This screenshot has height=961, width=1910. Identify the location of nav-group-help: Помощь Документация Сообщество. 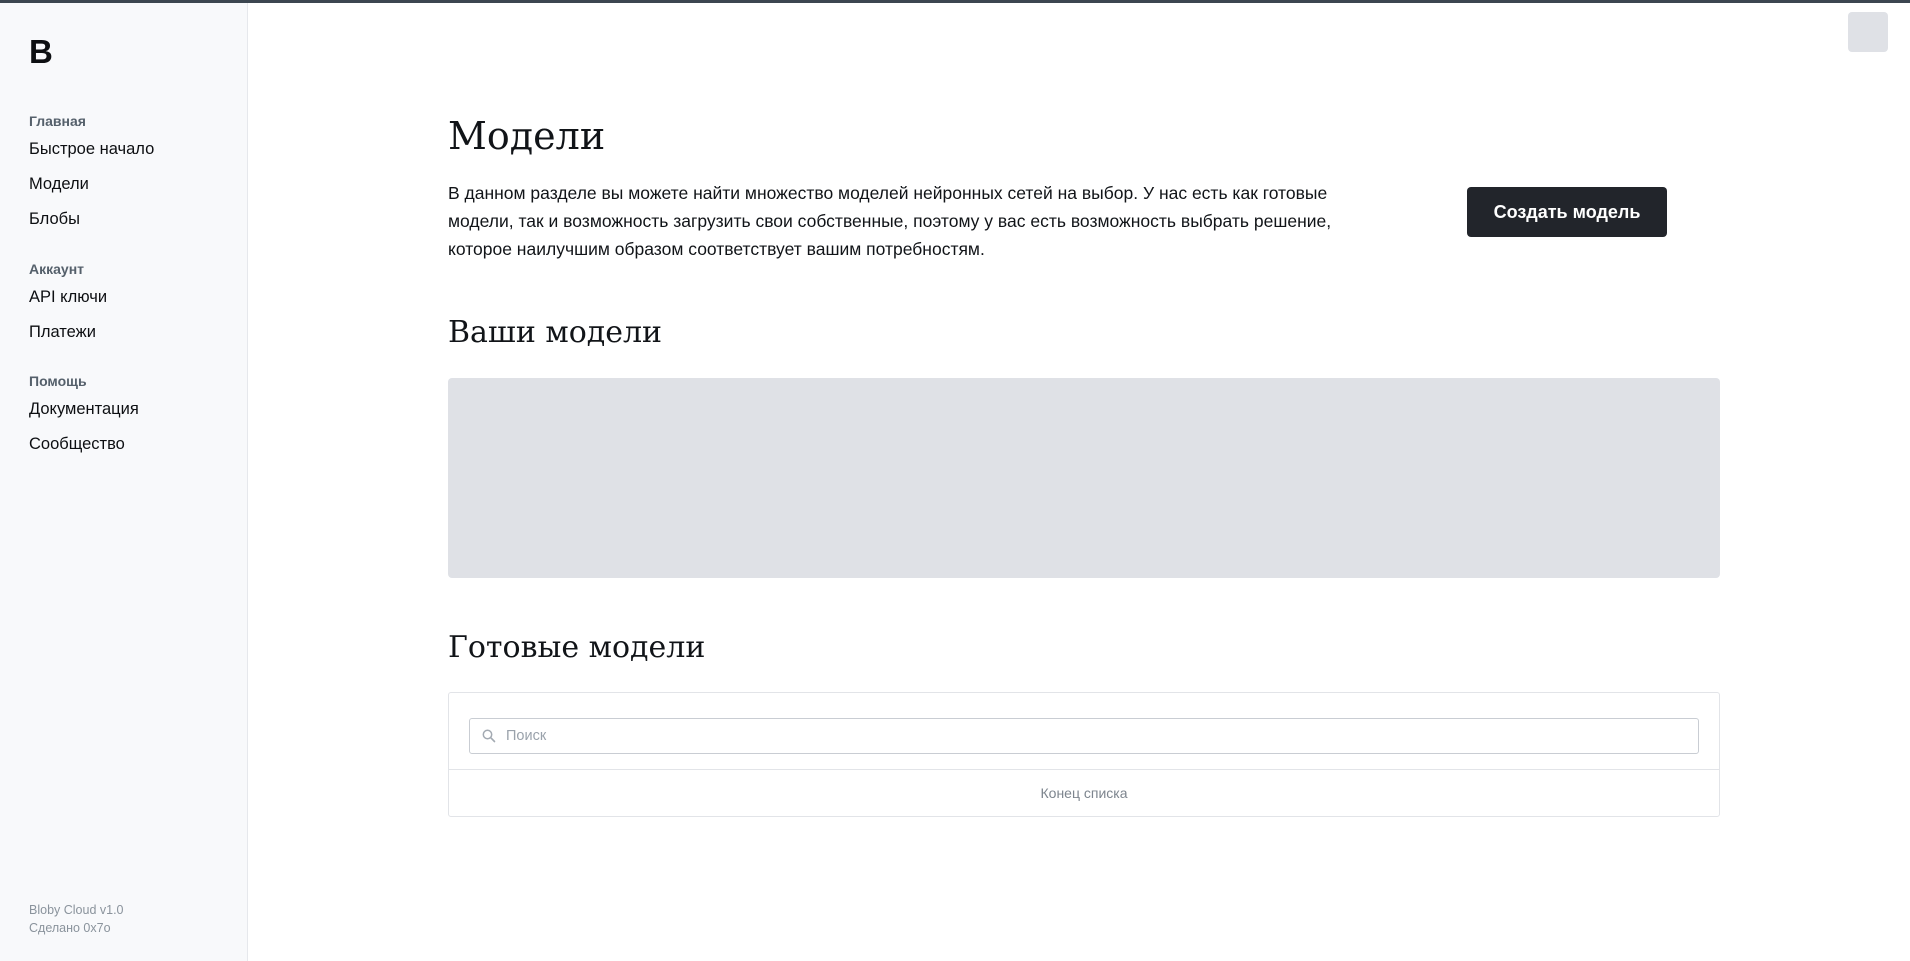
(134, 416).